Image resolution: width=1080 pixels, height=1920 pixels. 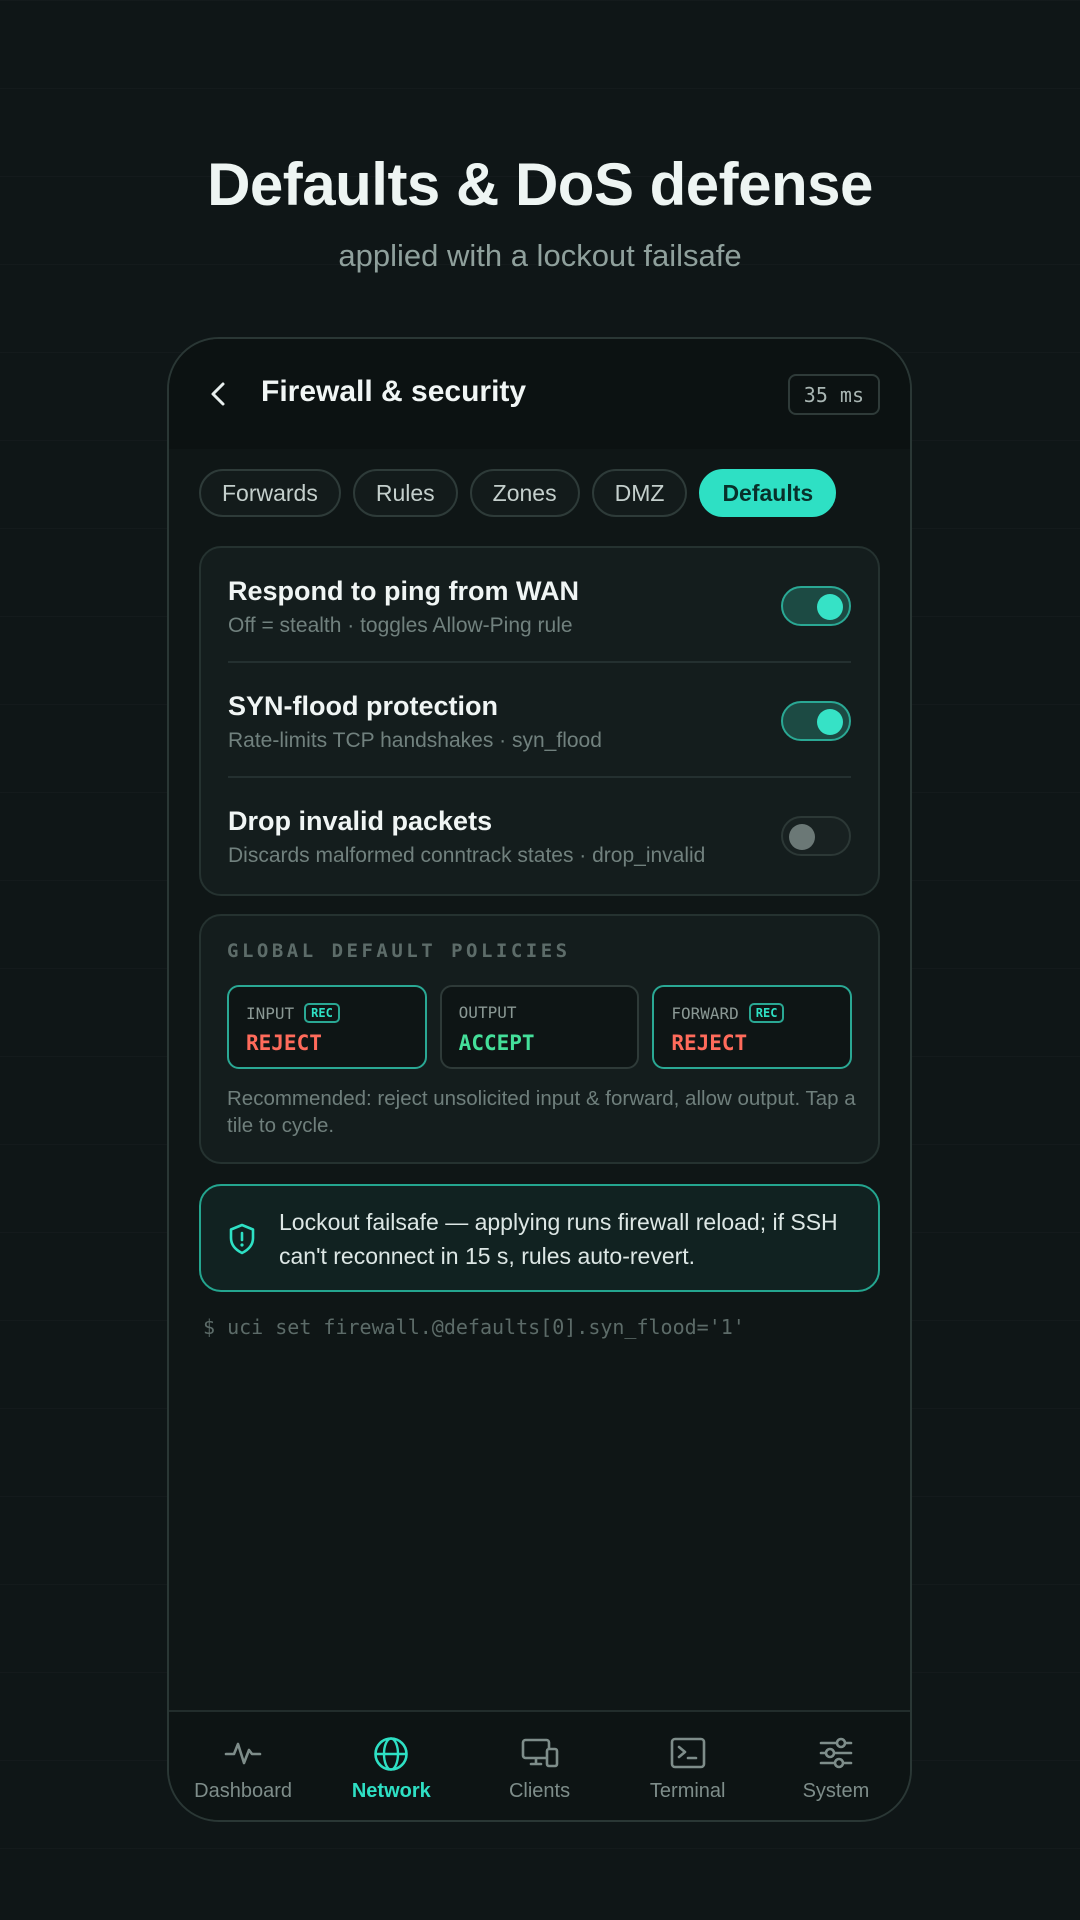 I want to click on nav-label: System, so click(x=836, y=1791).